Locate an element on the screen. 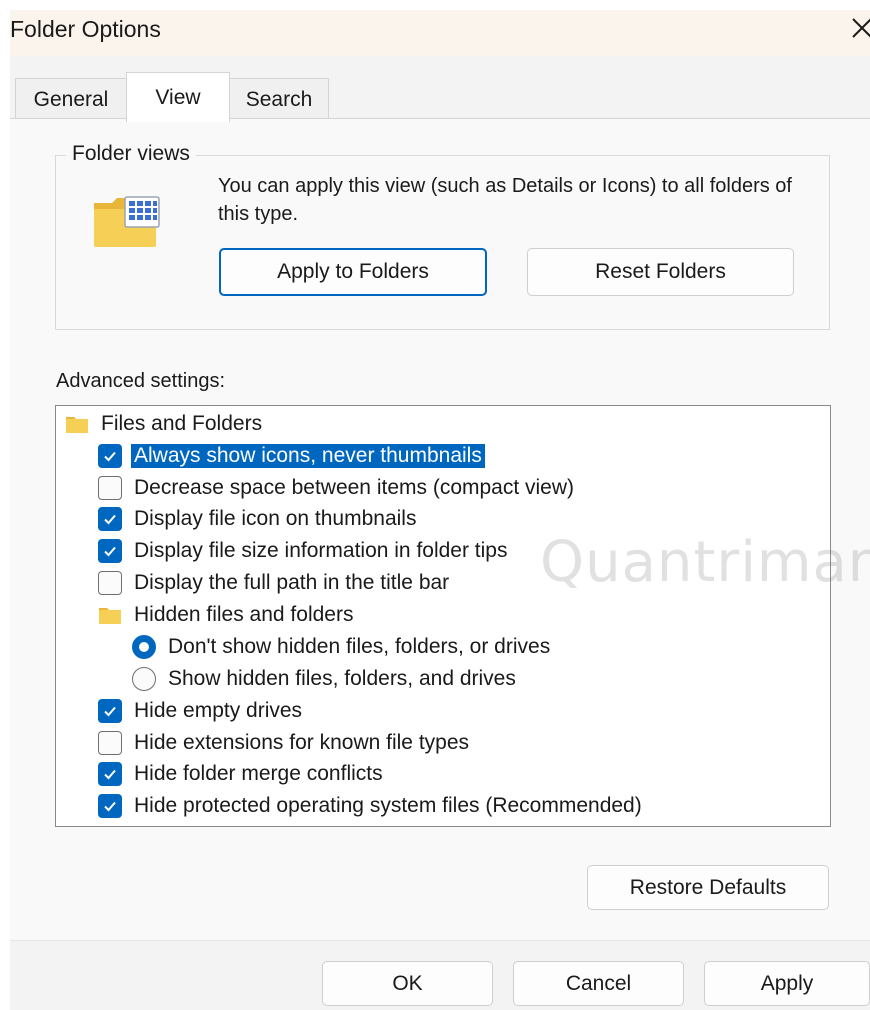 This screenshot has width=870, height=1010. tab-view: View is located at coordinates (178, 97).